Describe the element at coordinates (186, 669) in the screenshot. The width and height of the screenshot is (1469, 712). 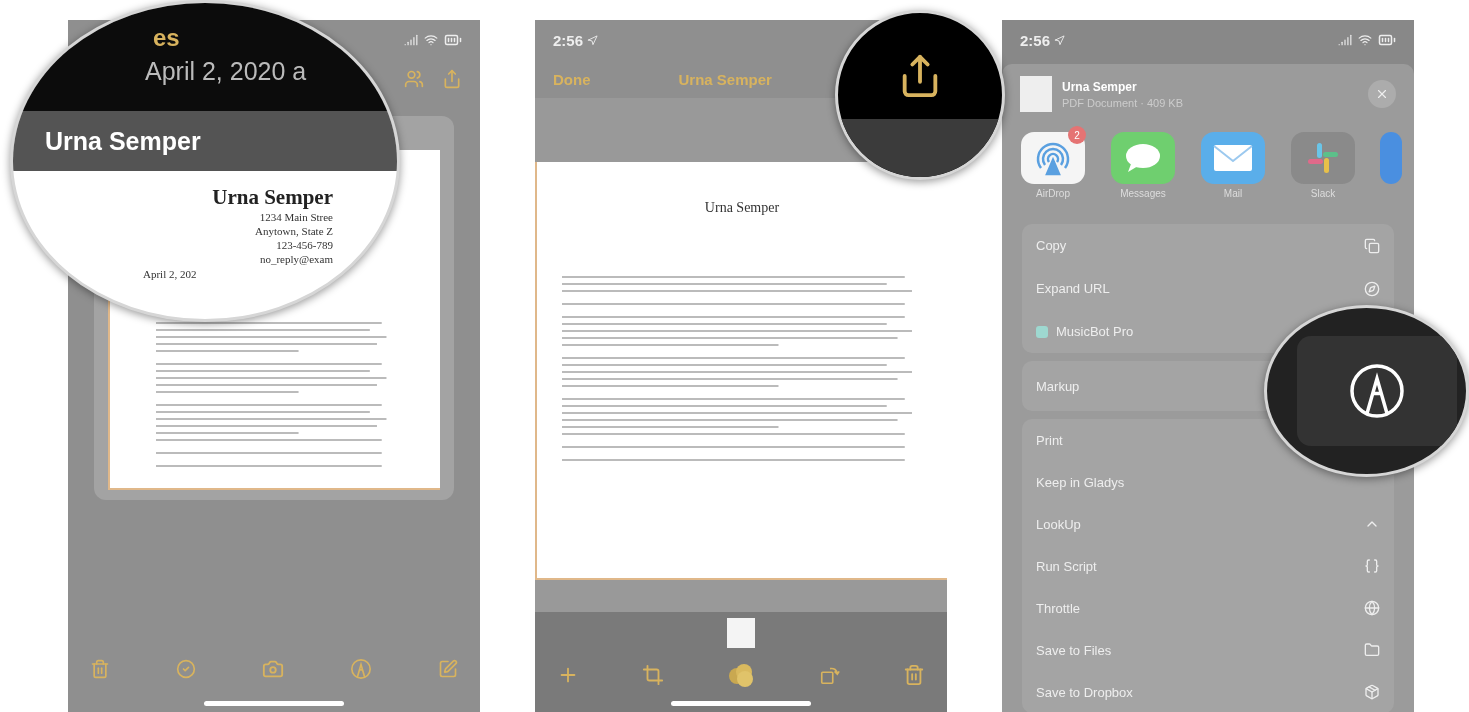
I see `checklist-icon` at that location.